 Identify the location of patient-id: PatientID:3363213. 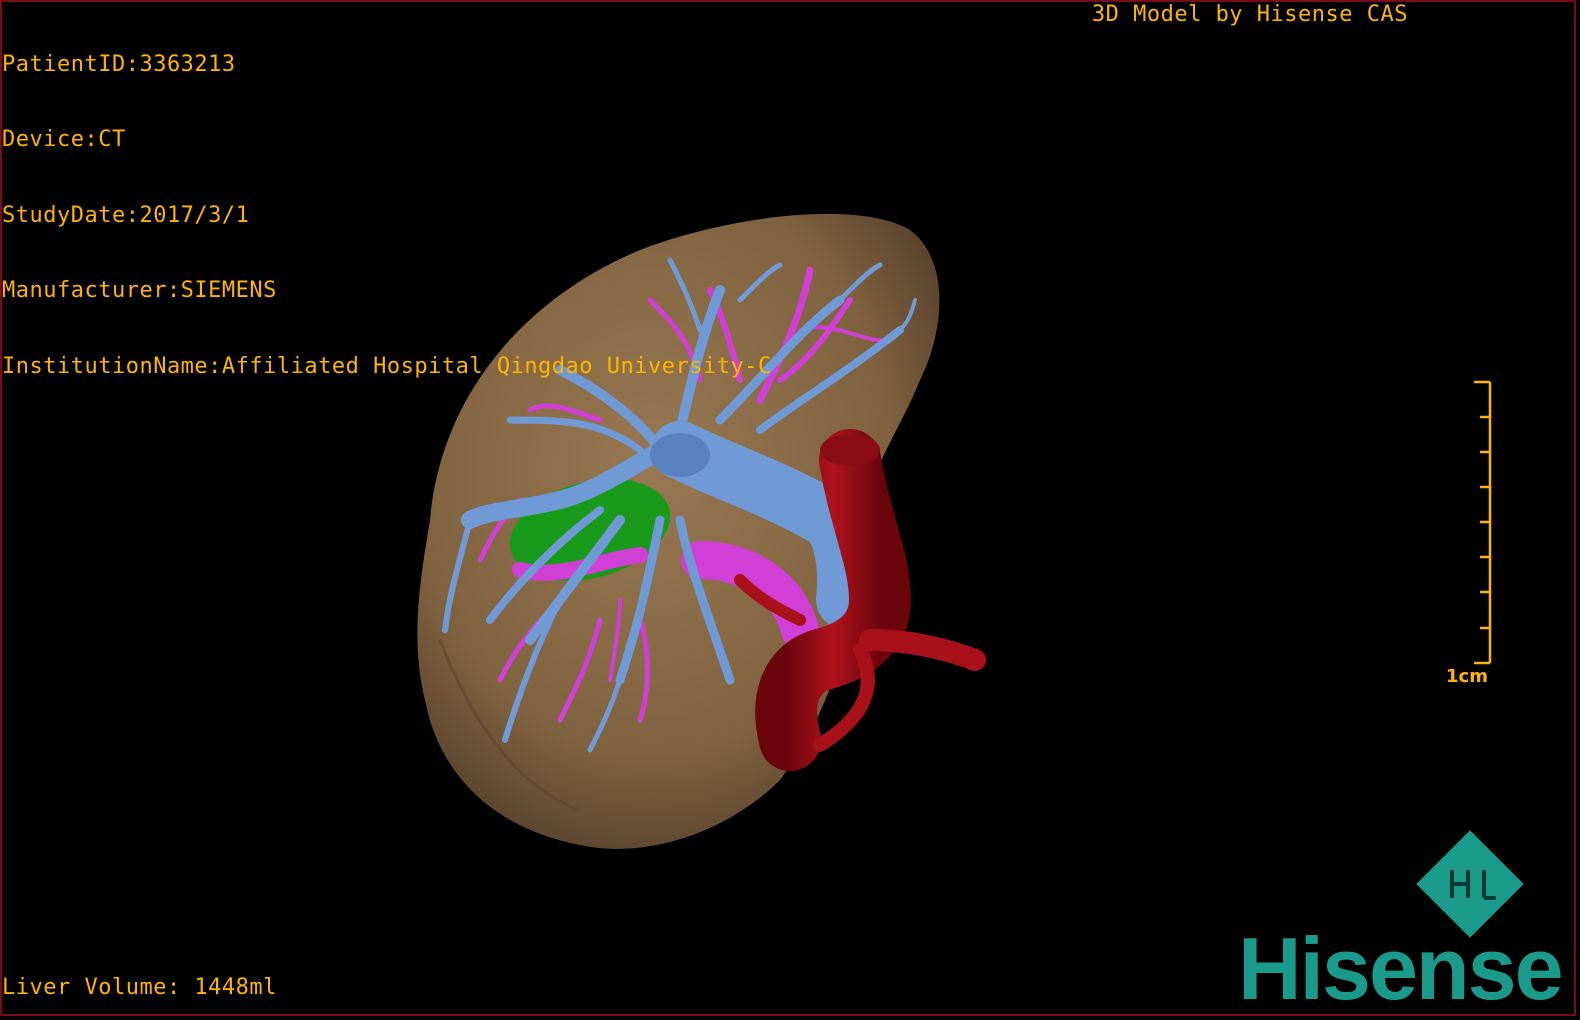
(119, 64).